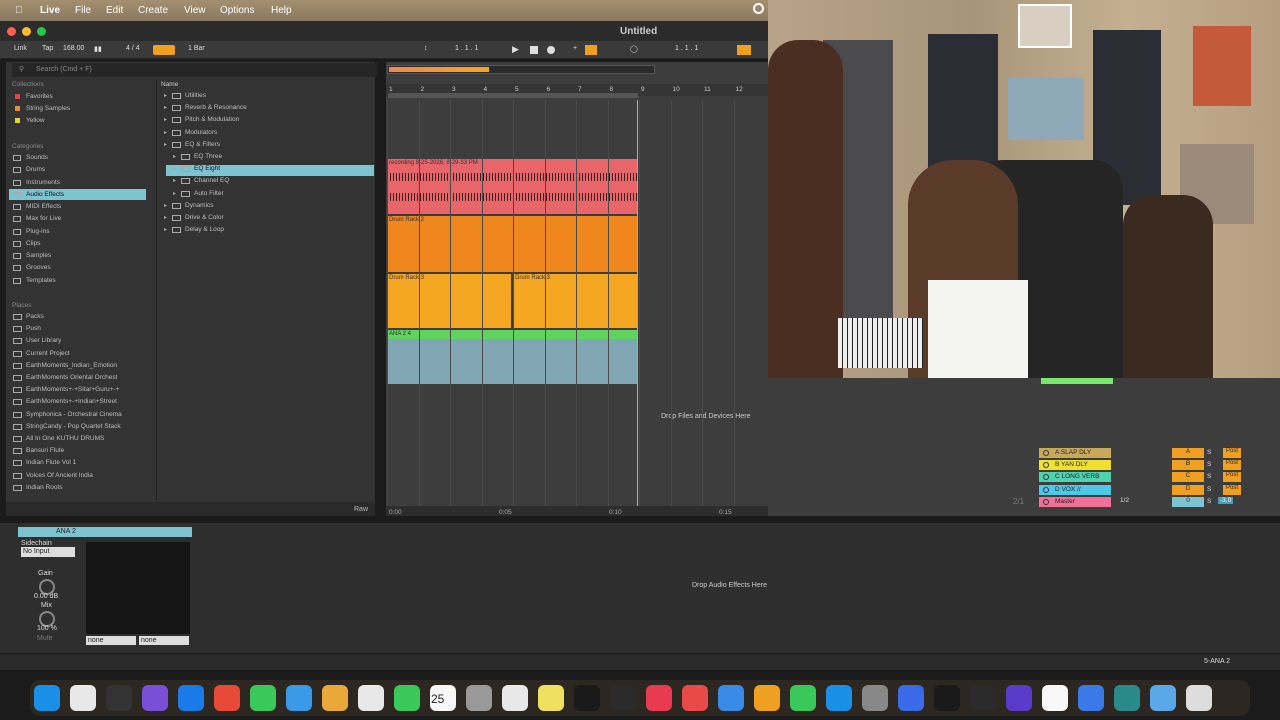 The height and width of the screenshot is (720, 1280). What do you see at coordinates (466, 48) in the screenshot?
I see `song-position-field: 1 . 1 . 1` at bounding box center [466, 48].